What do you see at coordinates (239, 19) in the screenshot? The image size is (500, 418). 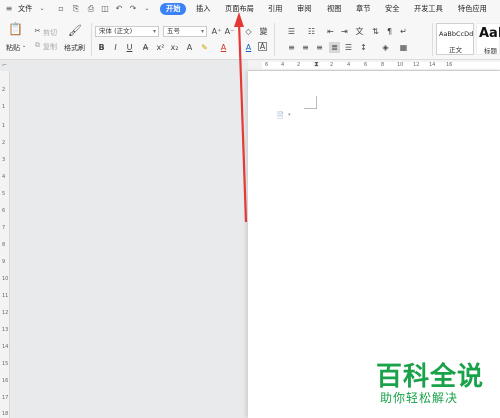 I see `arrow-head` at bounding box center [239, 19].